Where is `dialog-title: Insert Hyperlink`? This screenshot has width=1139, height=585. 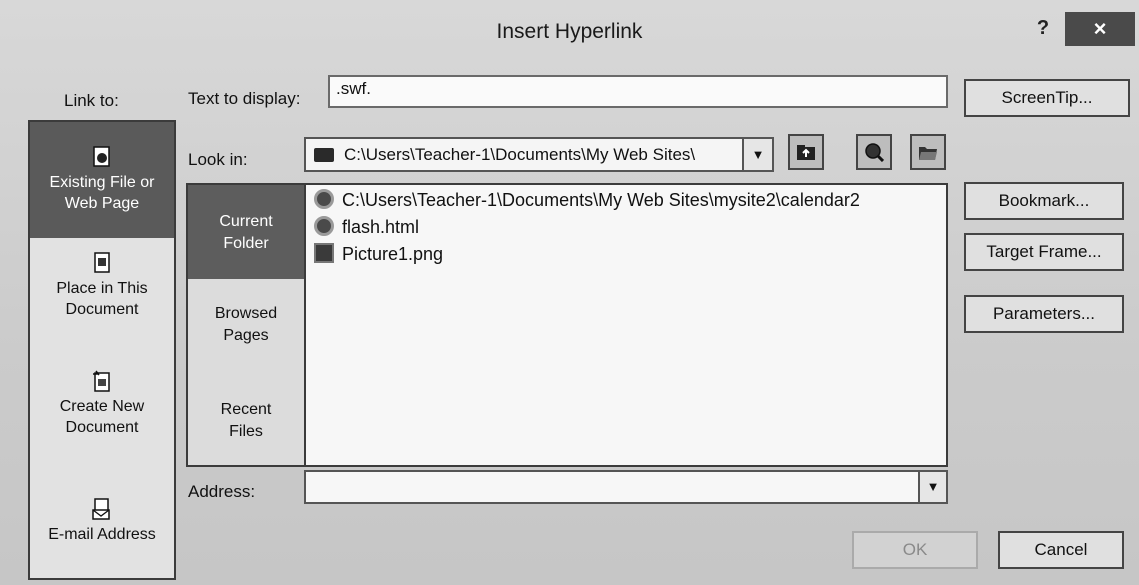
dialog-title: Insert Hyperlink is located at coordinates (569, 31).